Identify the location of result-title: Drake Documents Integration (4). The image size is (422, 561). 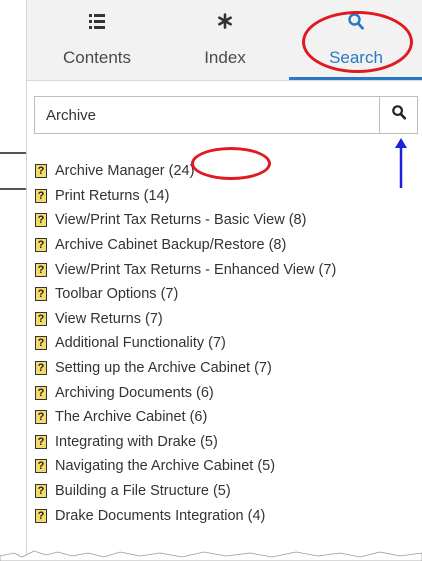
(160, 515).